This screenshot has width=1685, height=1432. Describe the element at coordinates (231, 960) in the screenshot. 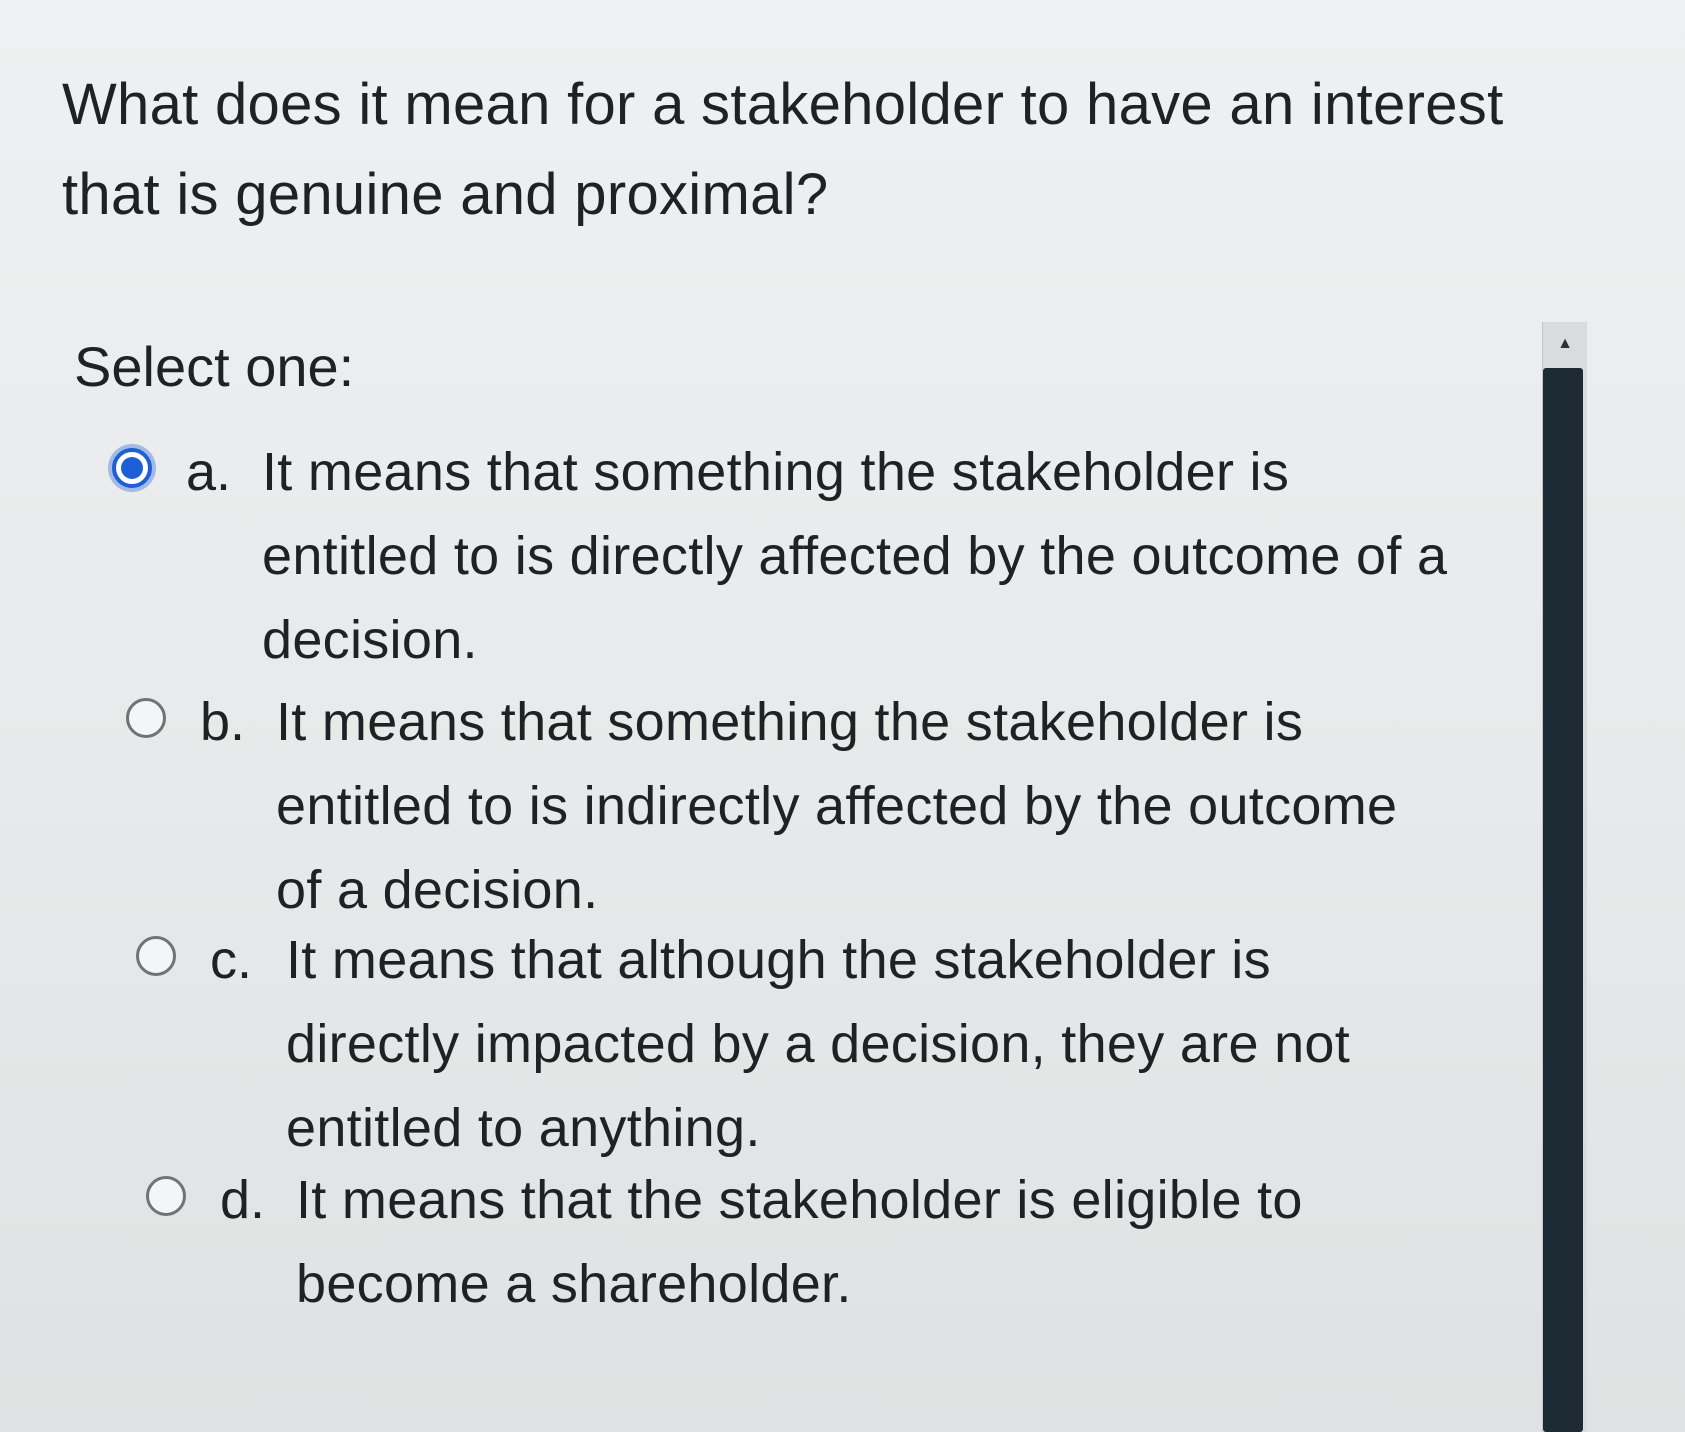

I see `option-c-letter: c.` at that location.